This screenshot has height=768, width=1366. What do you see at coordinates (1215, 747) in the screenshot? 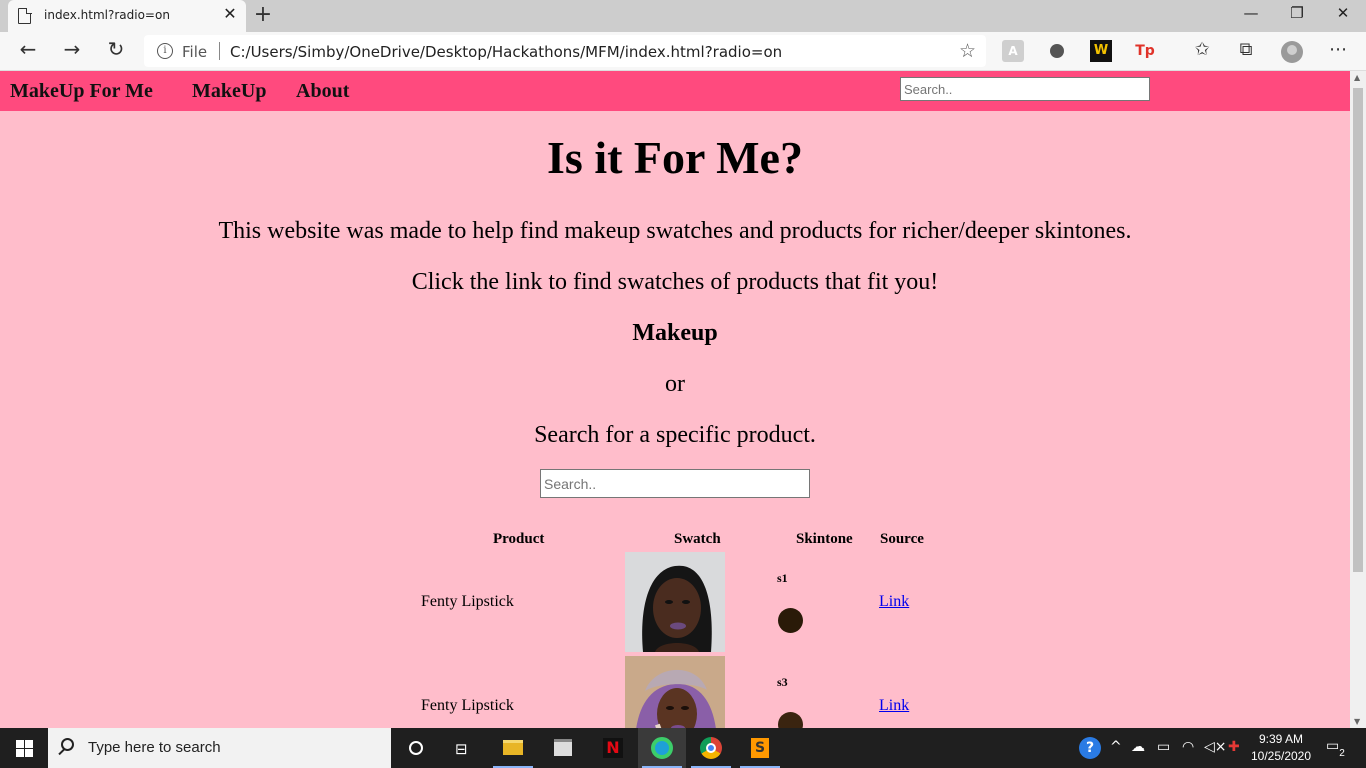
I see `volume-icon: ◁×` at bounding box center [1215, 747].